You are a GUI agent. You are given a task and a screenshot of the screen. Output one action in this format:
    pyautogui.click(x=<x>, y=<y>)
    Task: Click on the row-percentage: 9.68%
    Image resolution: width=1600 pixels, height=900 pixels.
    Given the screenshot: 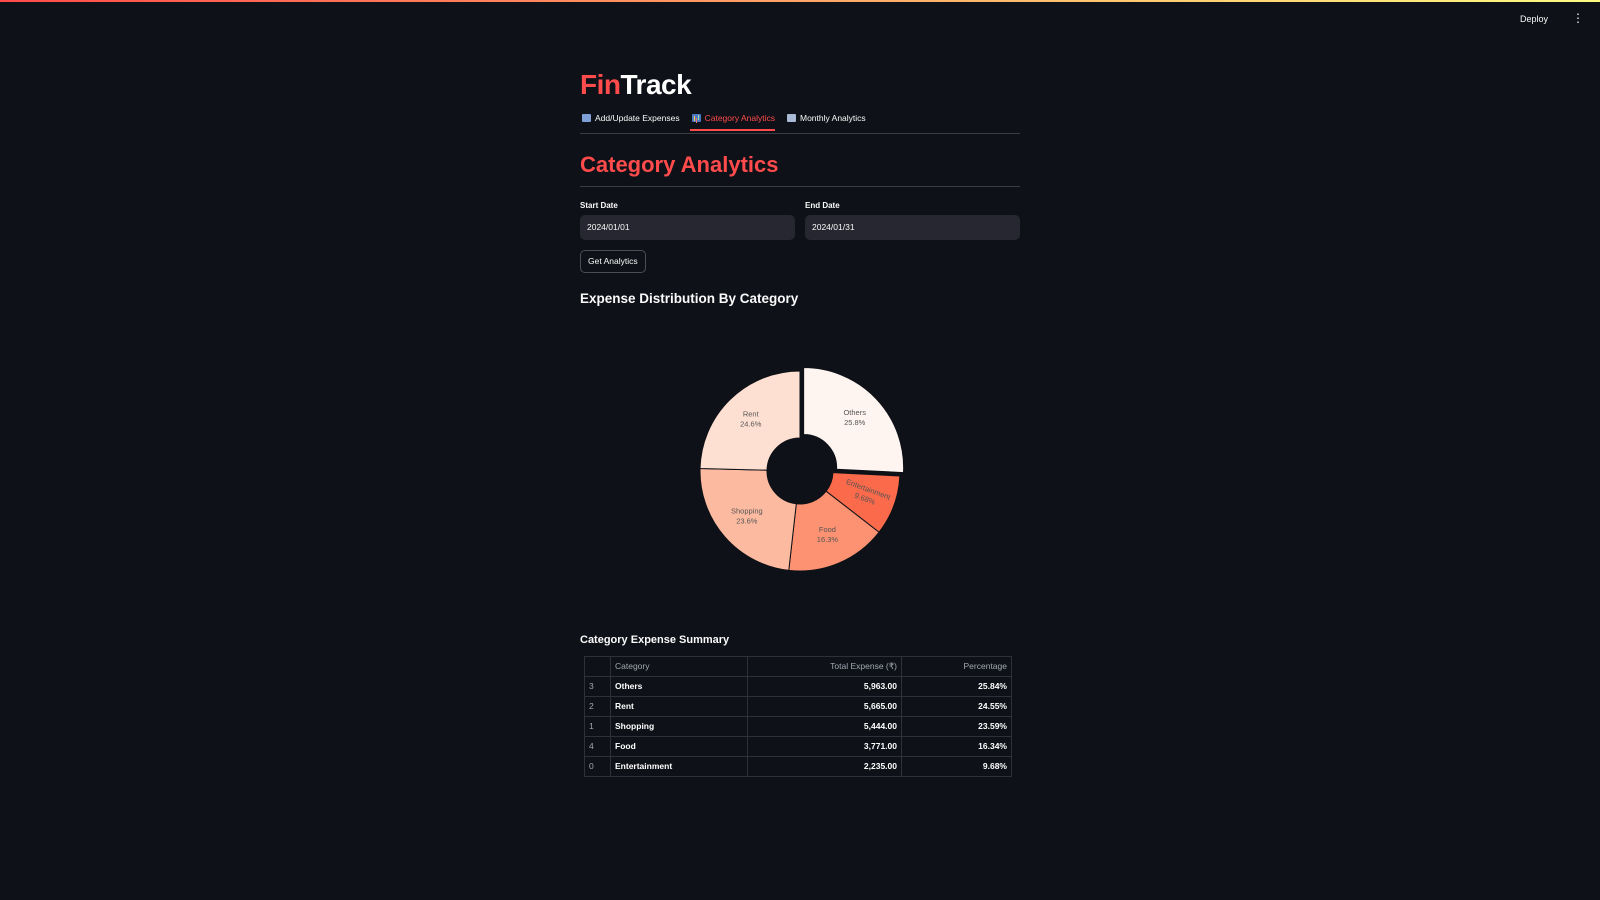 What is the action you would take?
    pyautogui.click(x=956, y=766)
    